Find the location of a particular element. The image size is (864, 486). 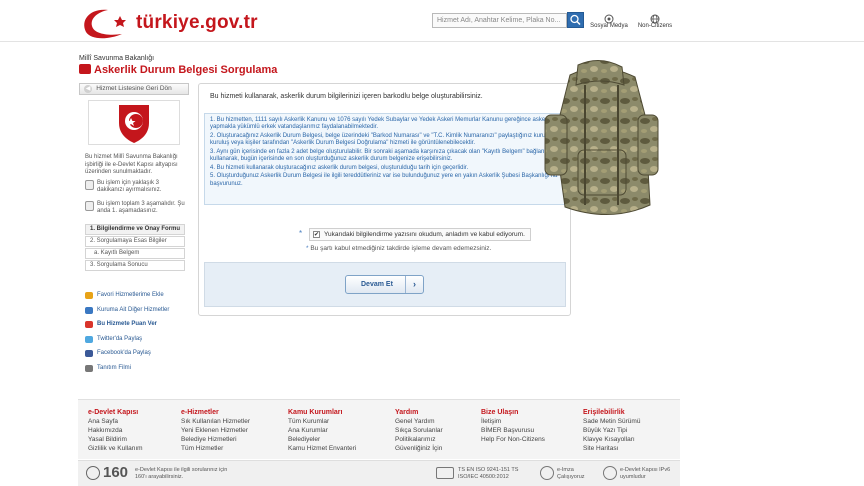

film-icon is located at coordinates (89, 368).